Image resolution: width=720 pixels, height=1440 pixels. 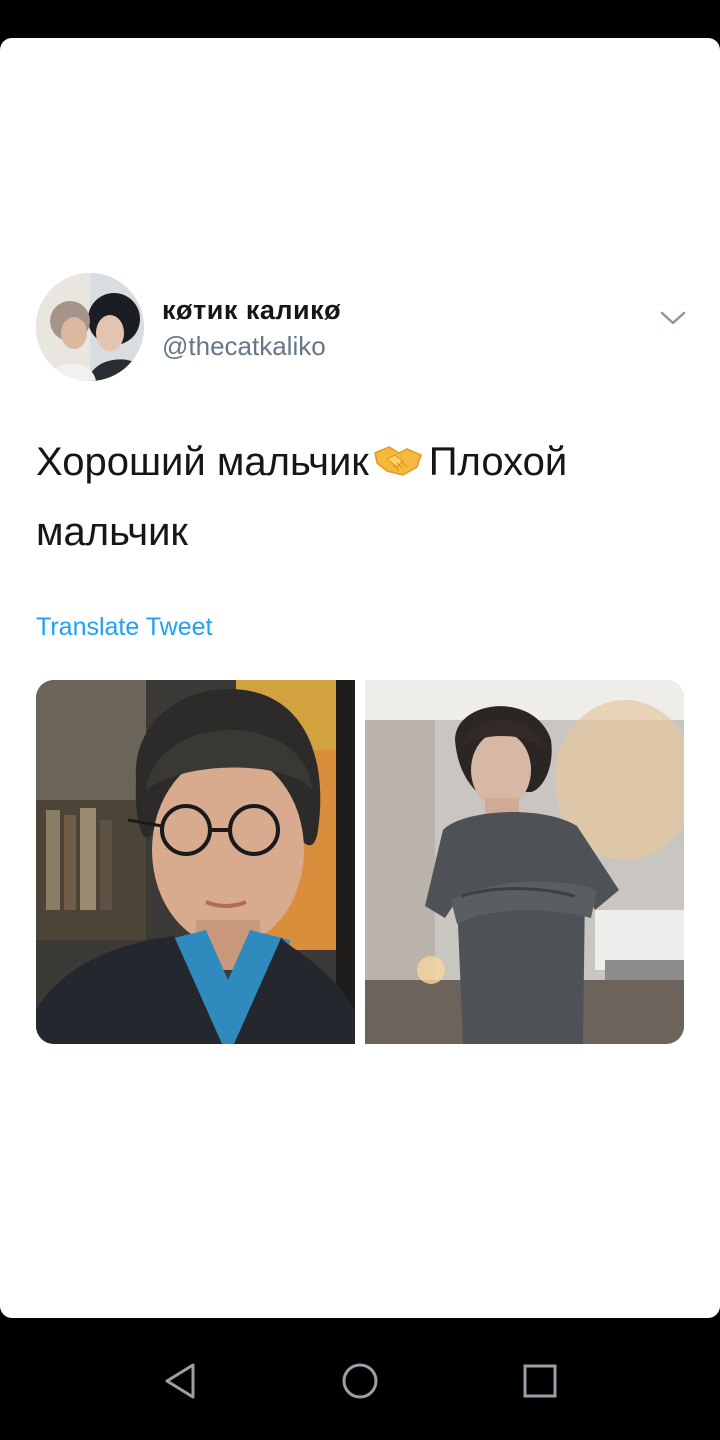 I want to click on chevron-down-icon, so click(x=673, y=318).